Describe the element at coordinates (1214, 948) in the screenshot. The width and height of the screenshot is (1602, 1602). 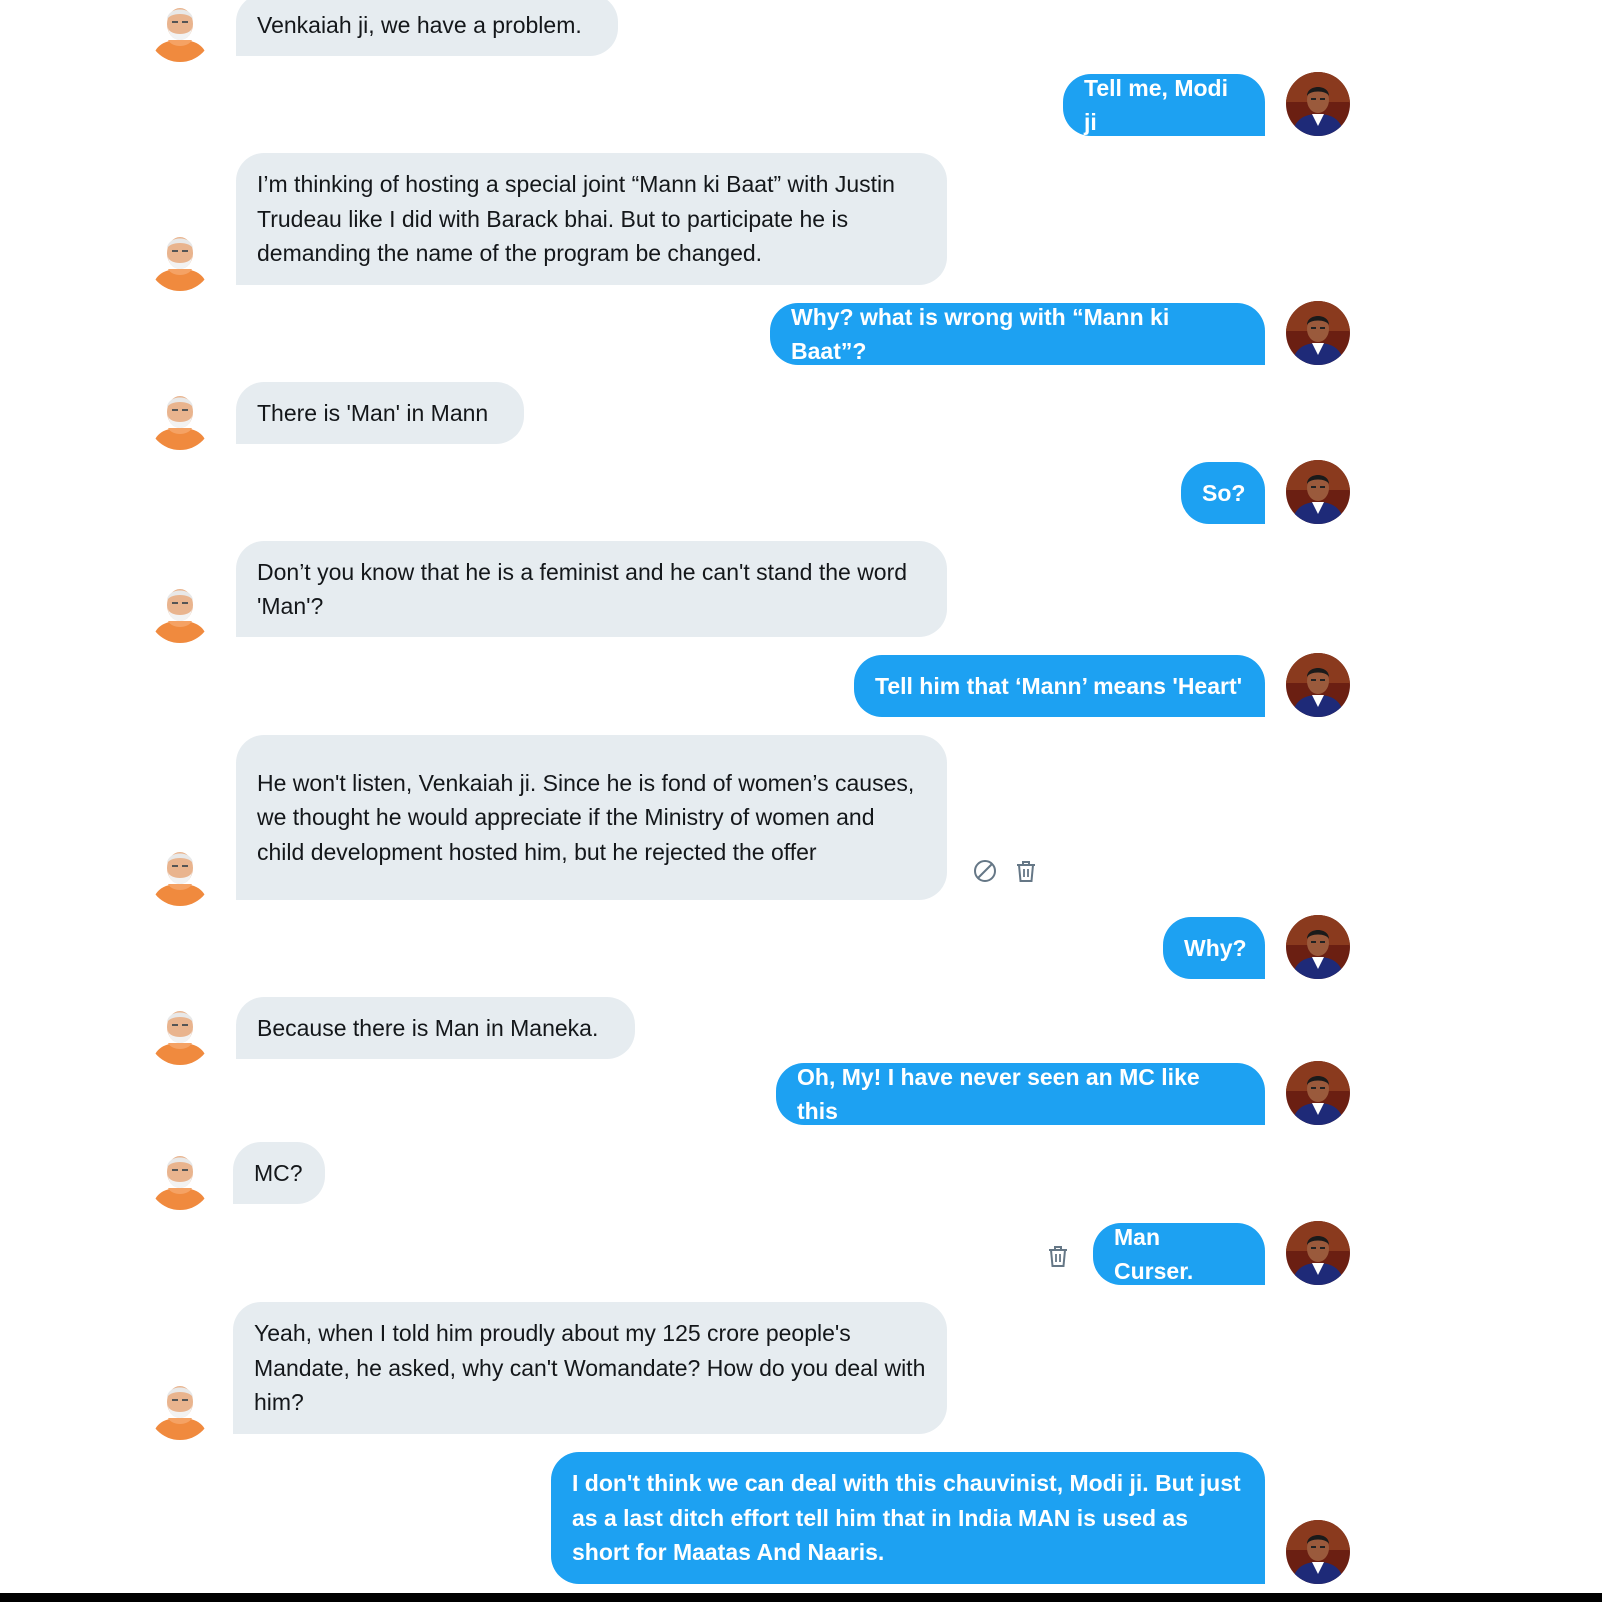
I see `message-bubble: Why?` at that location.